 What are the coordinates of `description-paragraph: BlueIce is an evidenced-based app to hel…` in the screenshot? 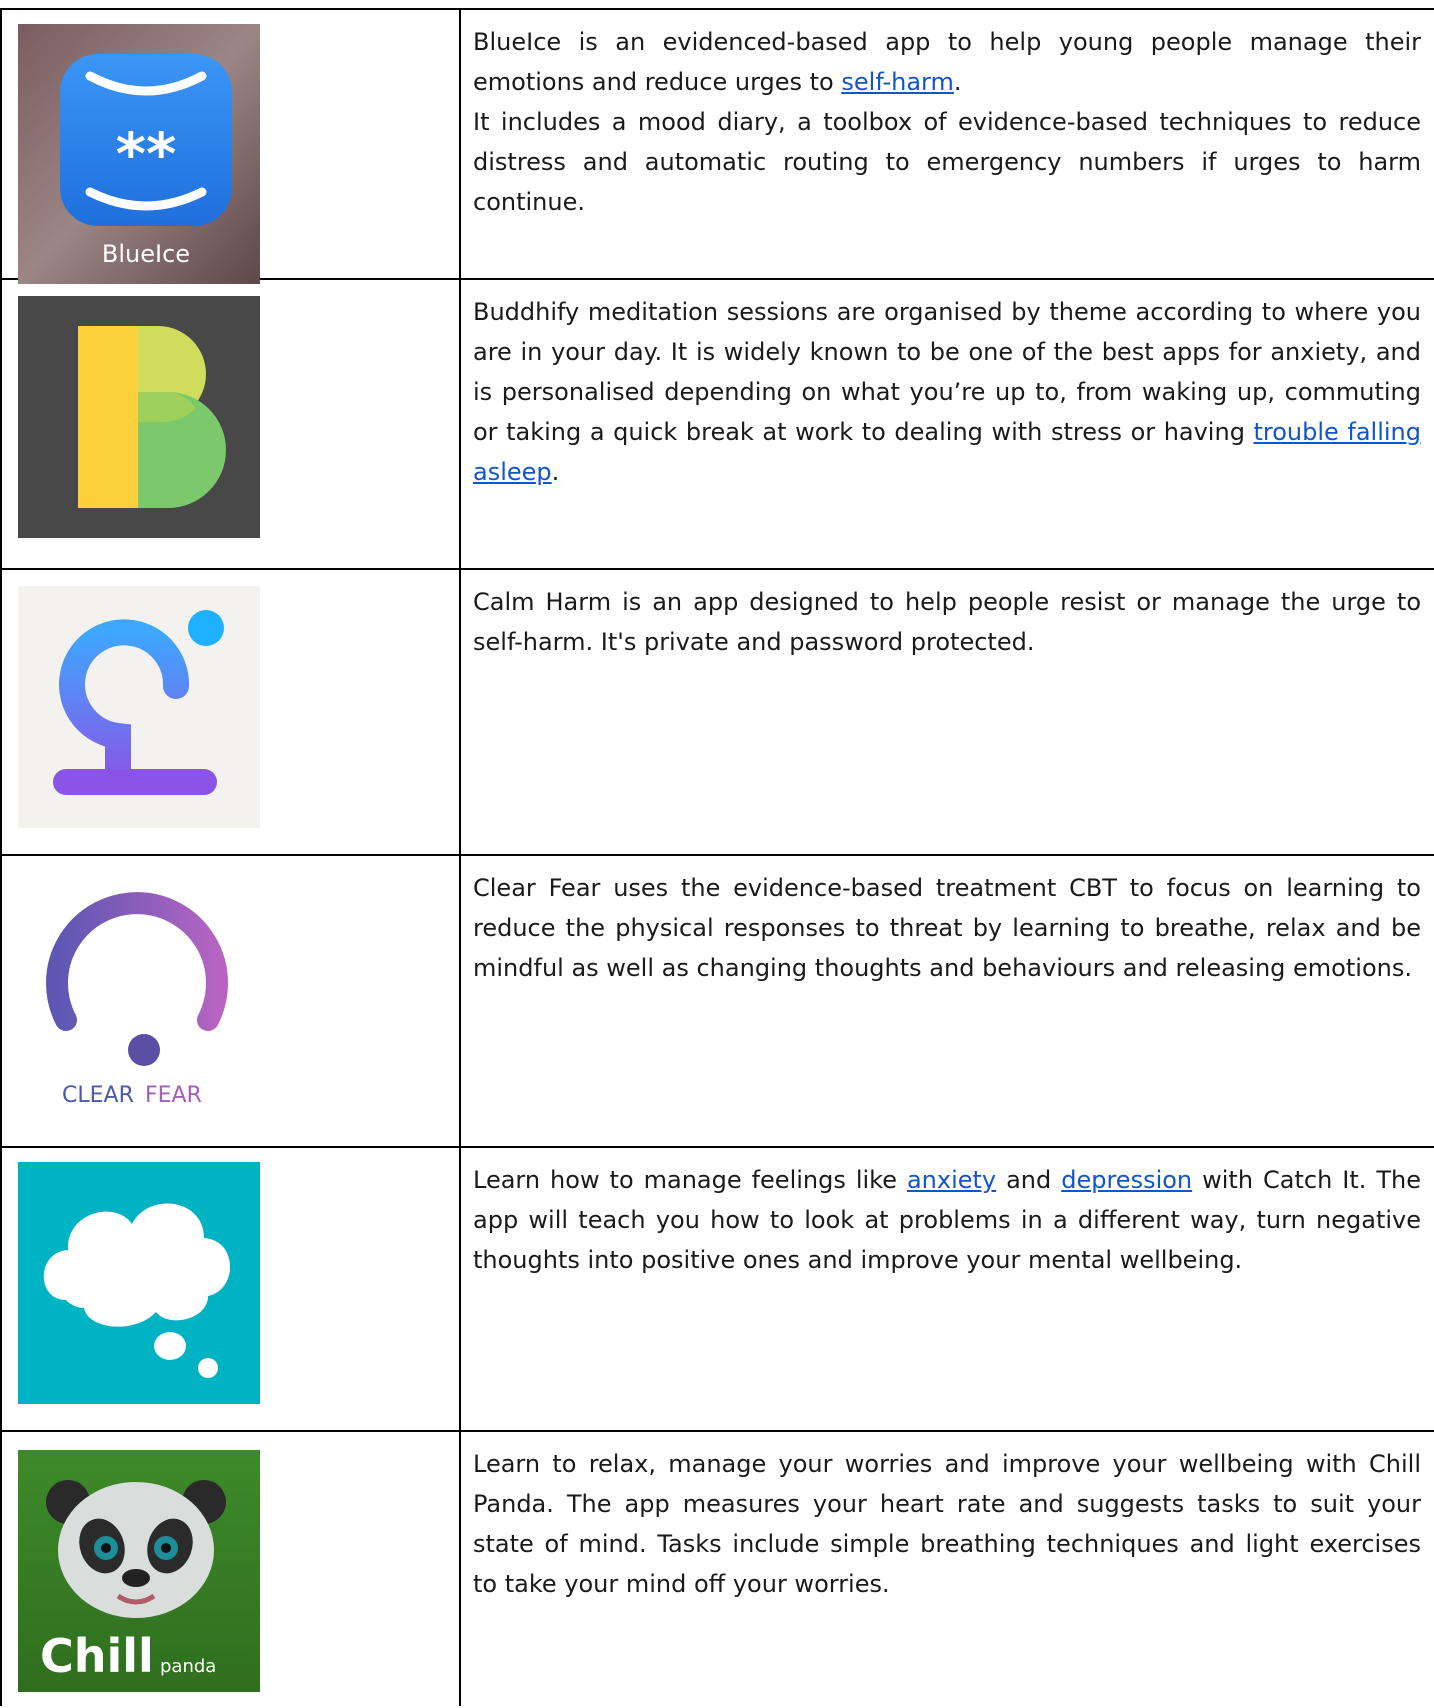 It's located at (947, 62).